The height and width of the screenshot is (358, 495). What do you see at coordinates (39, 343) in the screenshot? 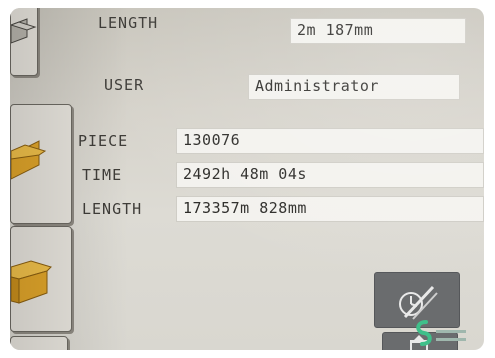
I see `side-button-bottom` at bounding box center [39, 343].